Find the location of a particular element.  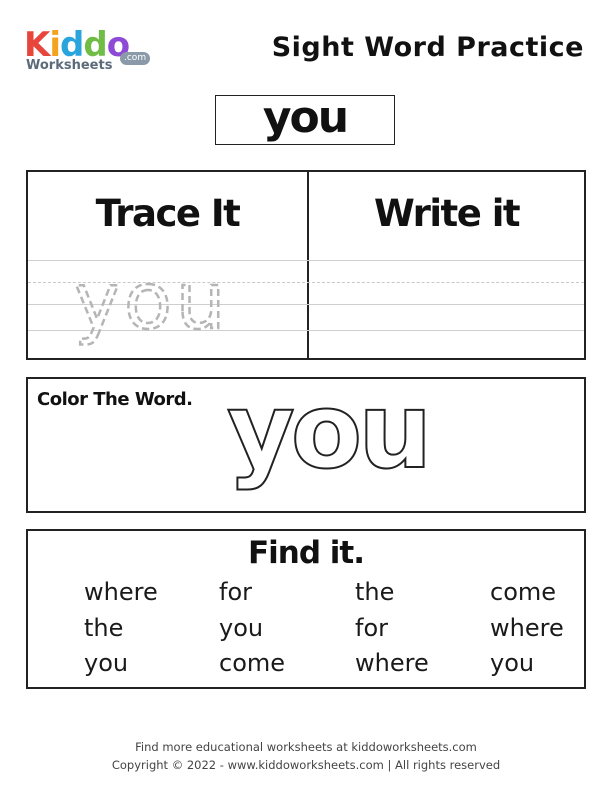

target-word: you is located at coordinates (305, 117).